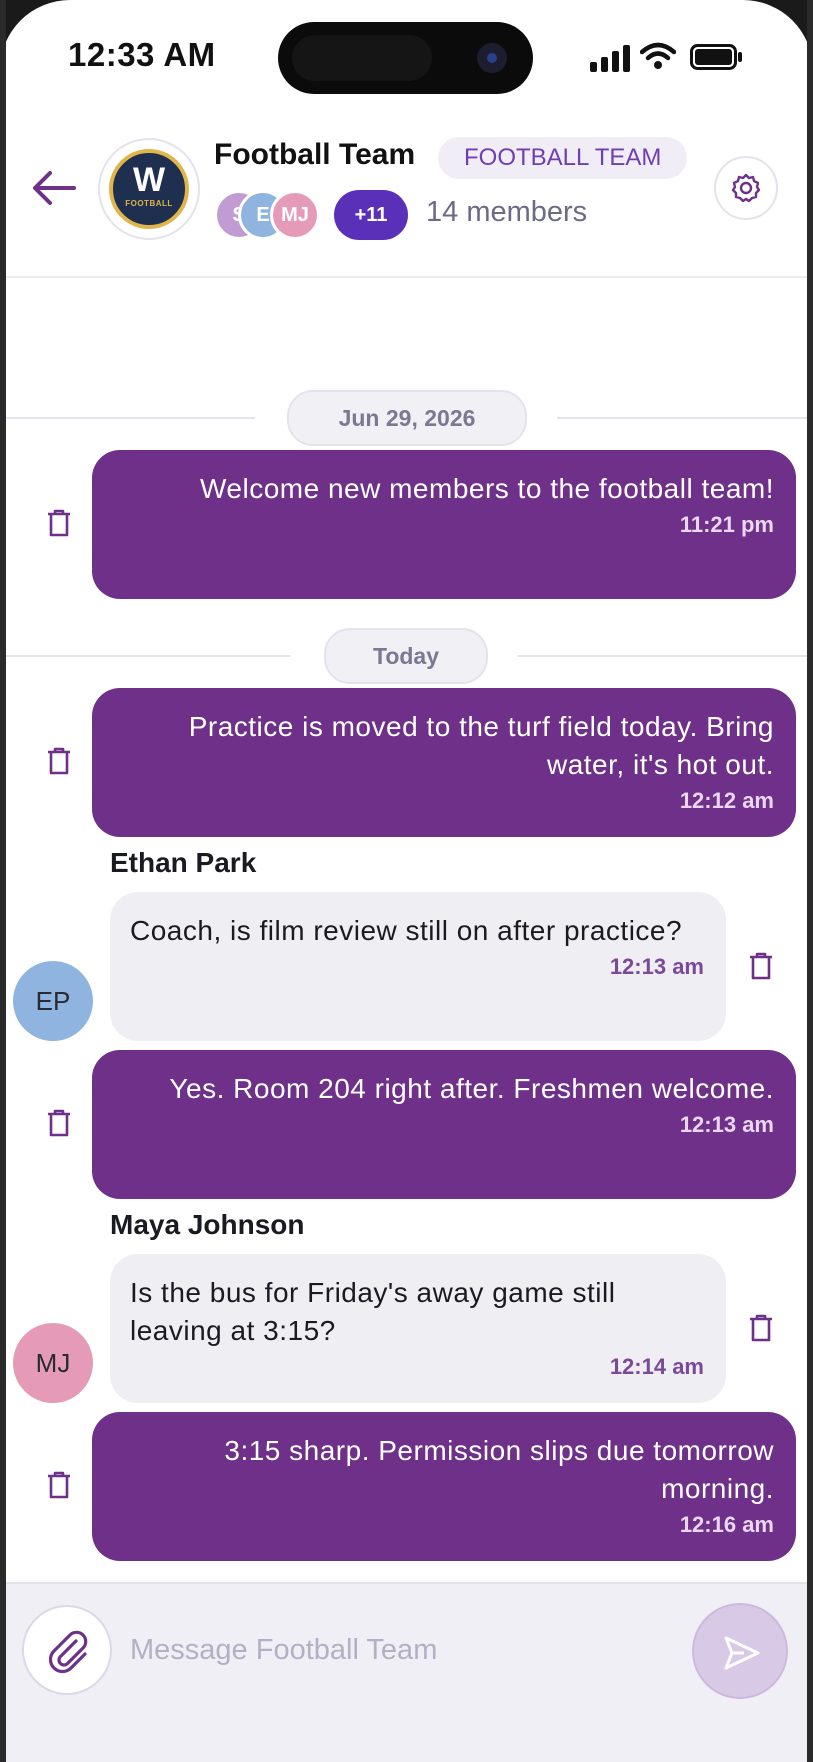 This screenshot has height=1762, width=813. Describe the element at coordinates (295, 215) in the screenshot. I see `member-avatar: MJ` at that location.